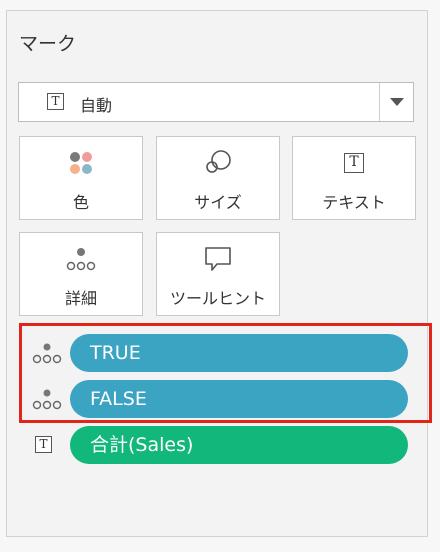 The width and height of the screenshot is (440, 552). Describe the element at coordinates (217, 298) in the screenshot. I see `tooltip-button-label: ツールヒント` at that location.